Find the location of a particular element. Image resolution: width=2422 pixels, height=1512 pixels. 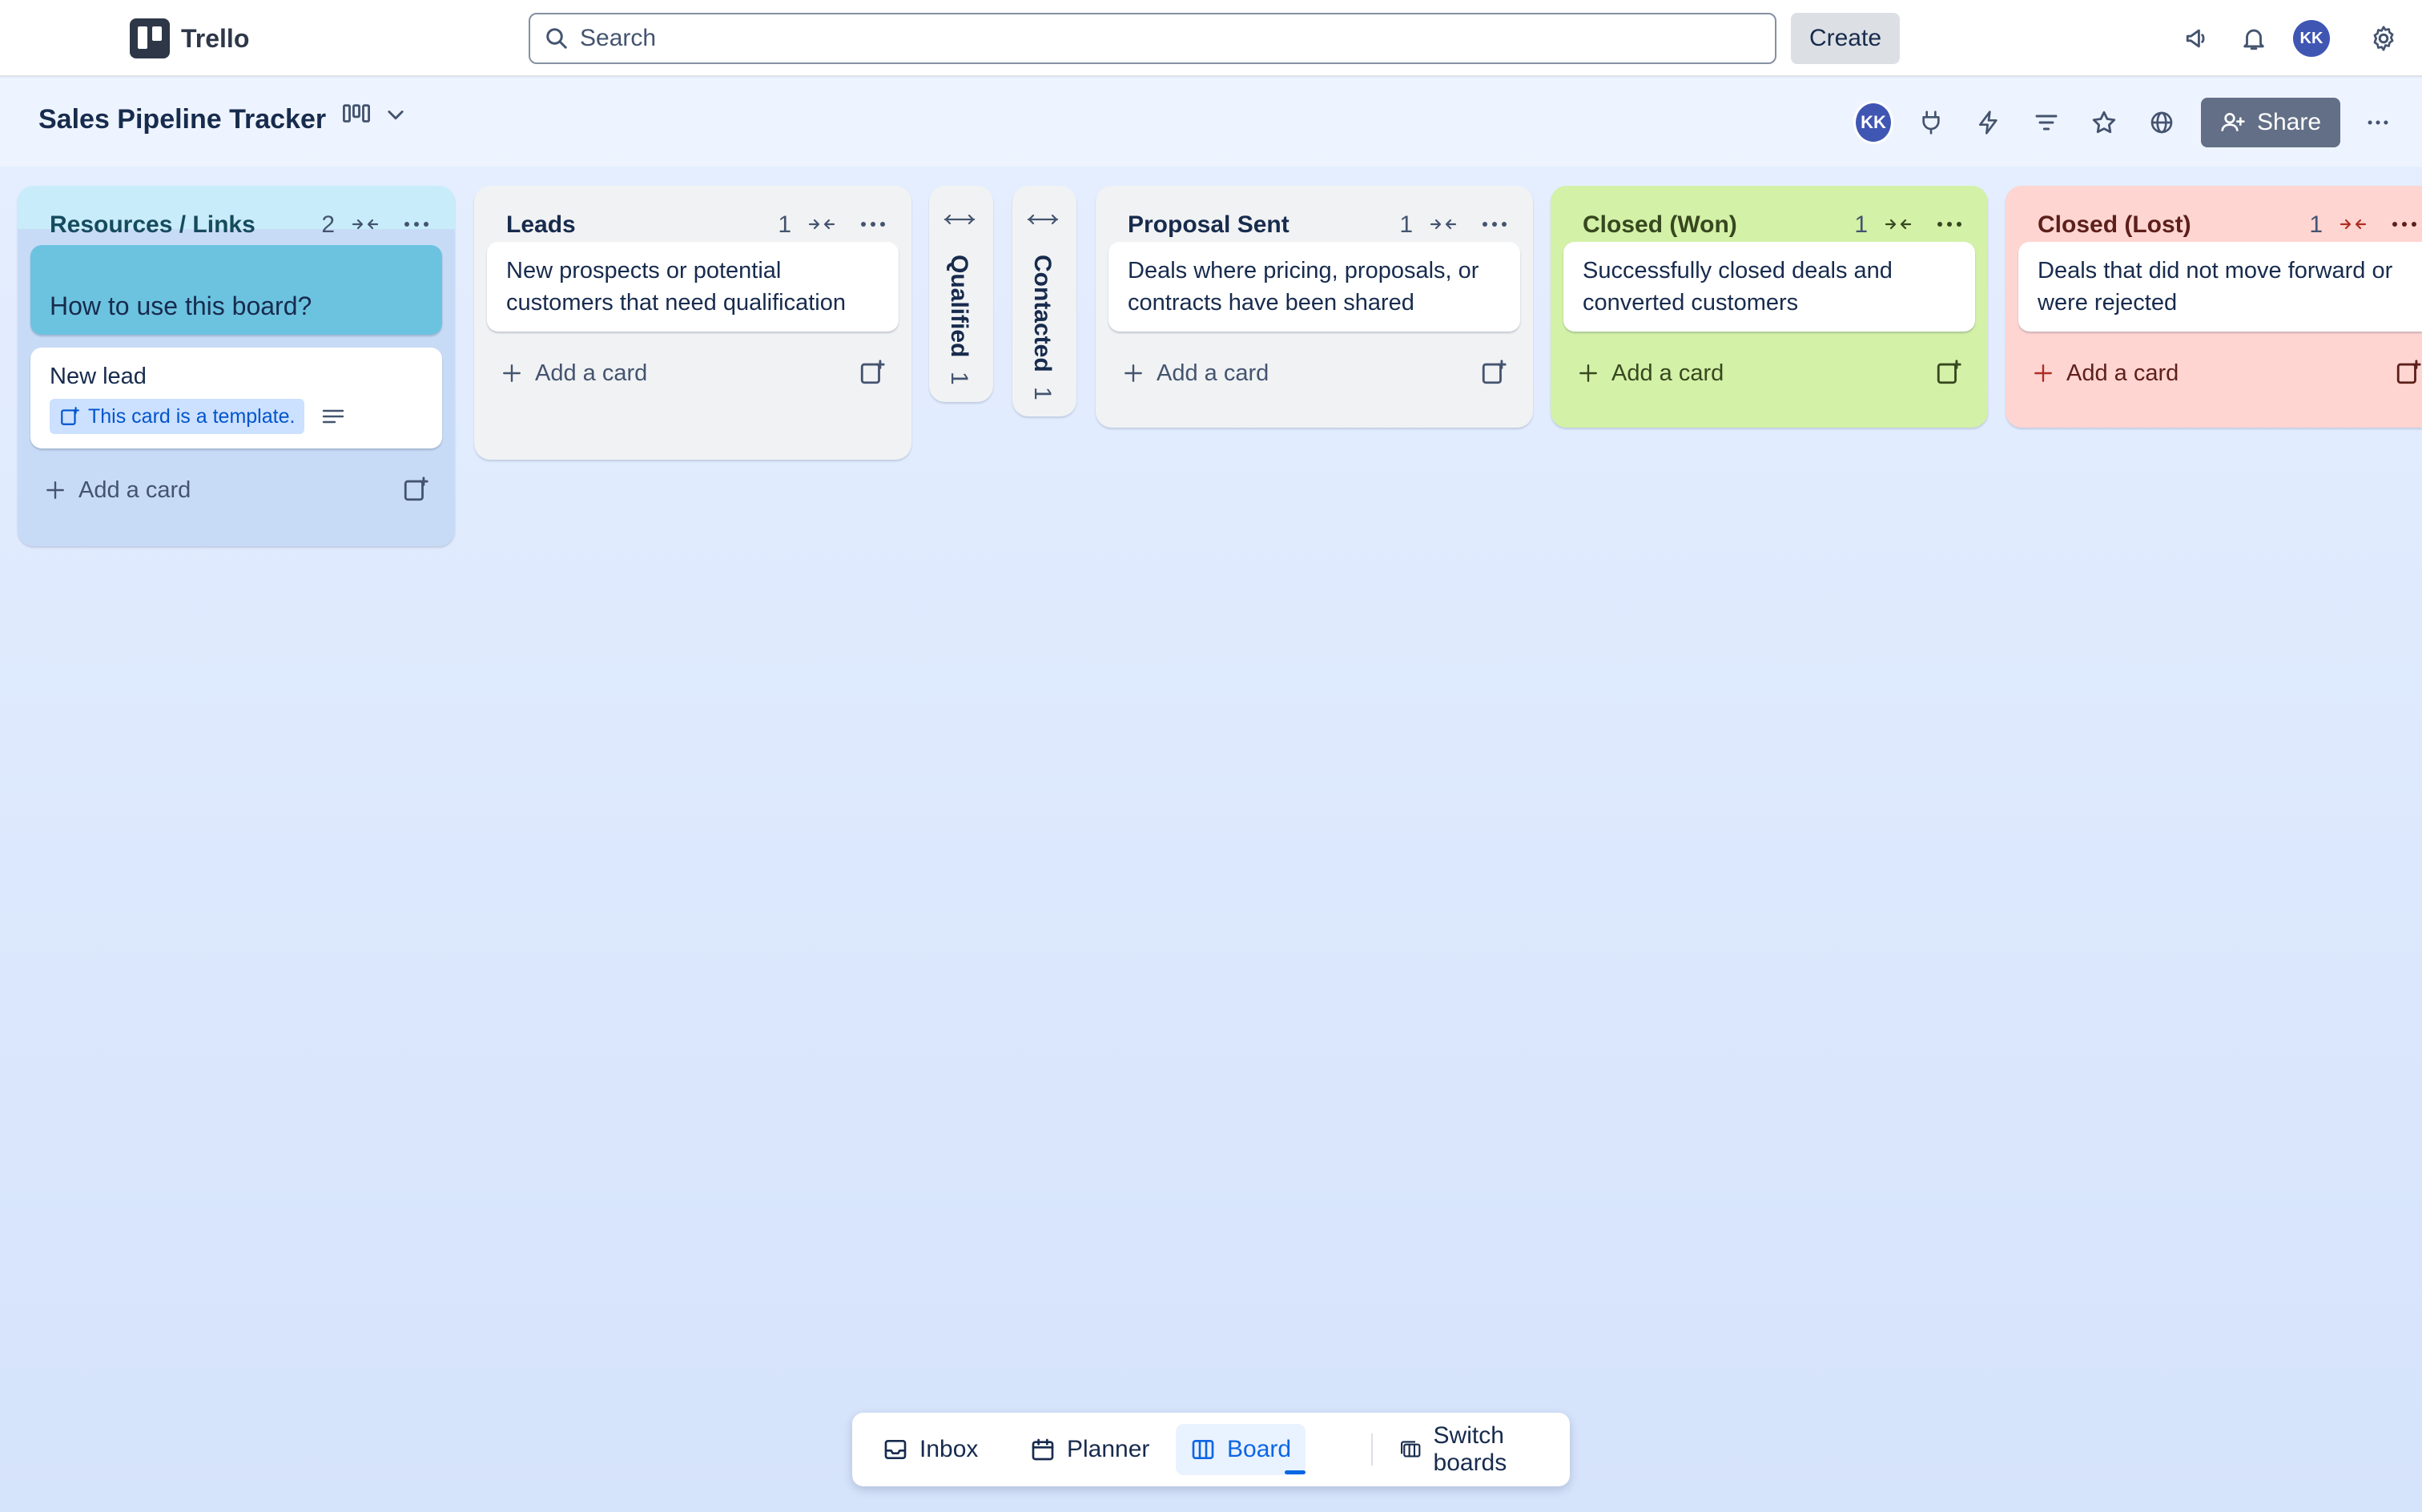

filter-icon is located at coordinates (2046, 123).